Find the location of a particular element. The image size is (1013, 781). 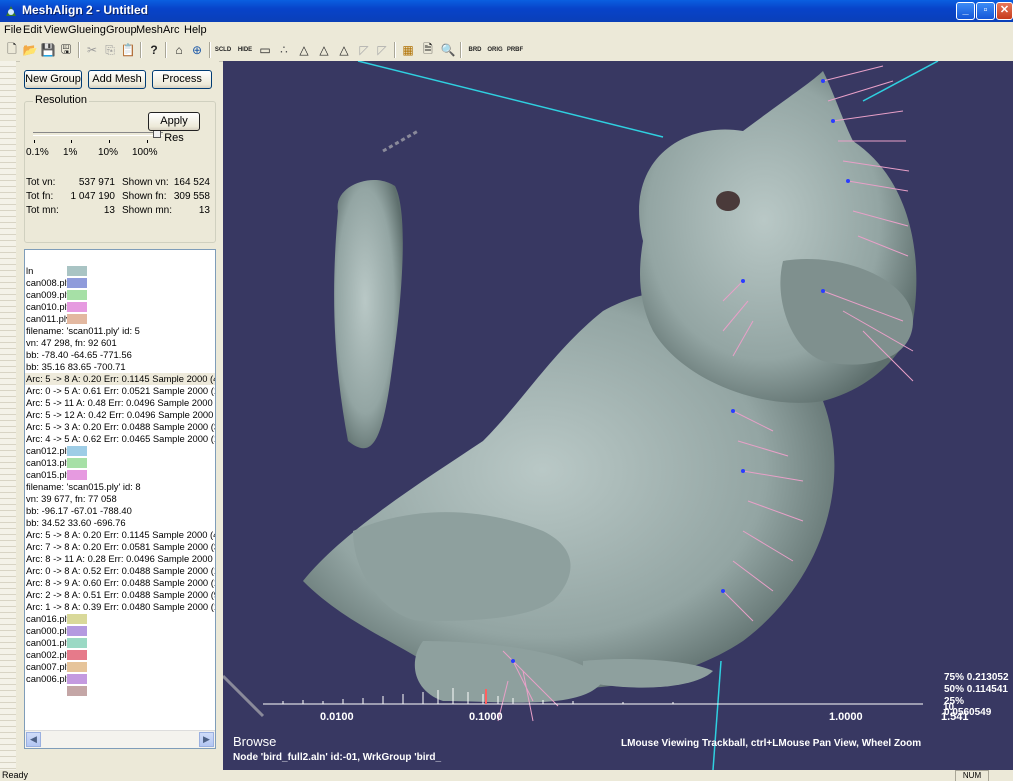

prbf-icon: PRBF is located at coordinates (515, 50).